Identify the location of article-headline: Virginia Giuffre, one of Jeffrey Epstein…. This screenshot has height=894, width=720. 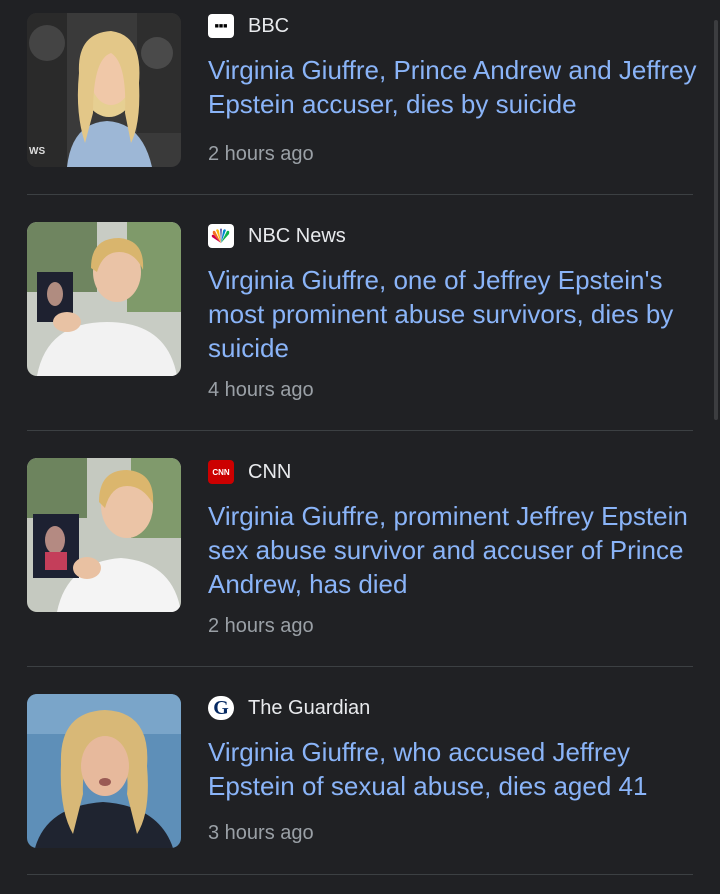
(453, 314).